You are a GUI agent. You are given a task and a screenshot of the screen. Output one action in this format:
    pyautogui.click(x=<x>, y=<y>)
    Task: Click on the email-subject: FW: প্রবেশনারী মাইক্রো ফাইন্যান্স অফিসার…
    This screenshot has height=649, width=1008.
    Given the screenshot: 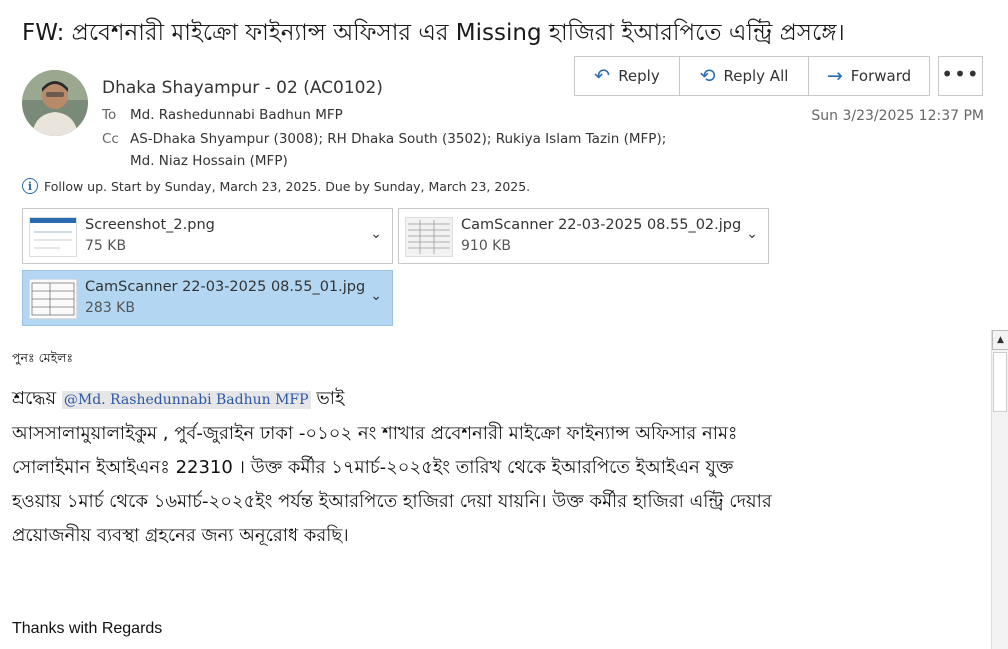 What is the action you would take?
    pyautogui.click(x=433, y=33)
    